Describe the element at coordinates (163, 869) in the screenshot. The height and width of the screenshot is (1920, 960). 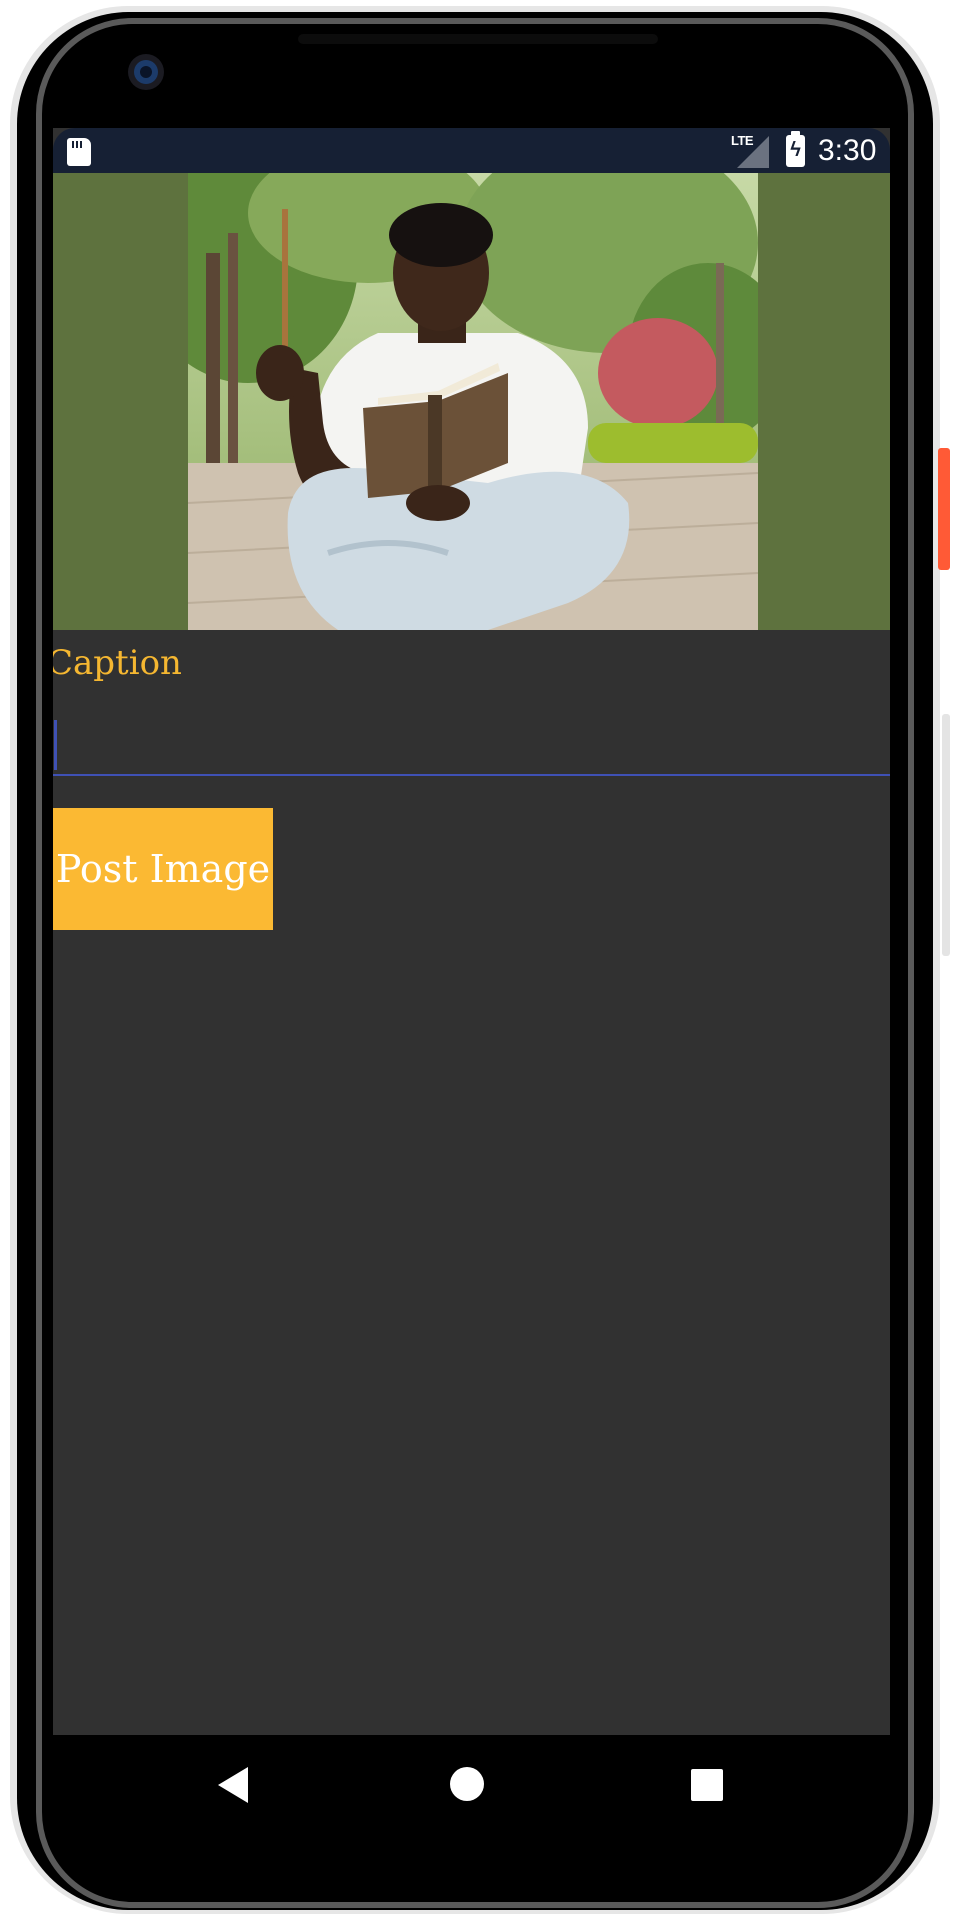
I see `post-image-button: Post Image` at that location.